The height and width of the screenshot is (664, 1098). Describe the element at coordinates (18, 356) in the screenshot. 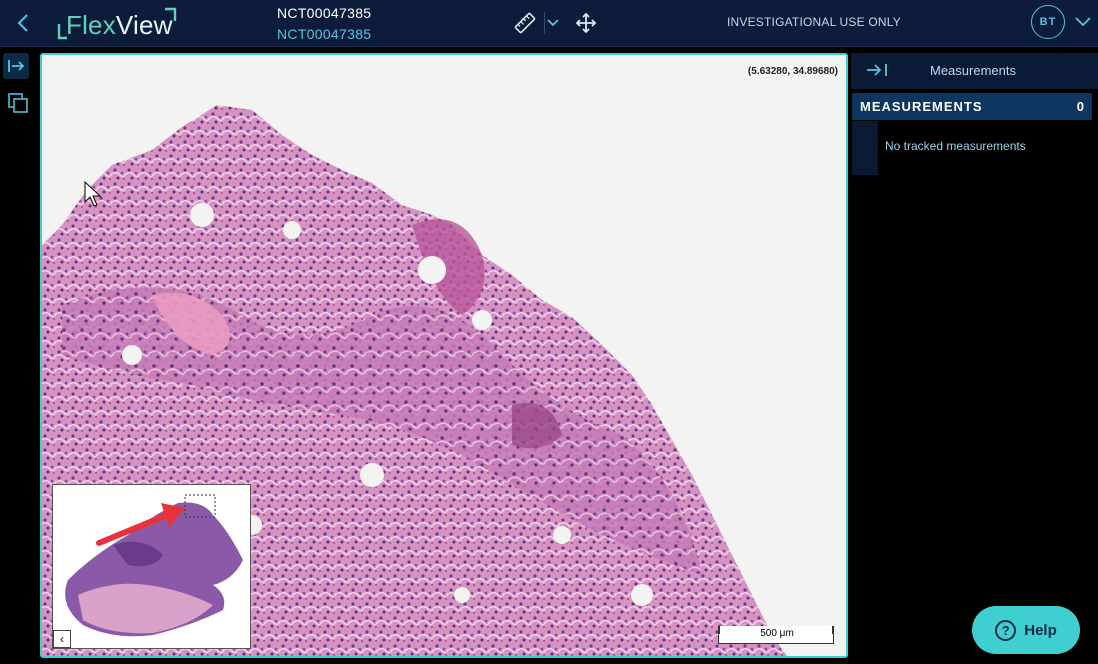

I see `left-toolbar` at that location.